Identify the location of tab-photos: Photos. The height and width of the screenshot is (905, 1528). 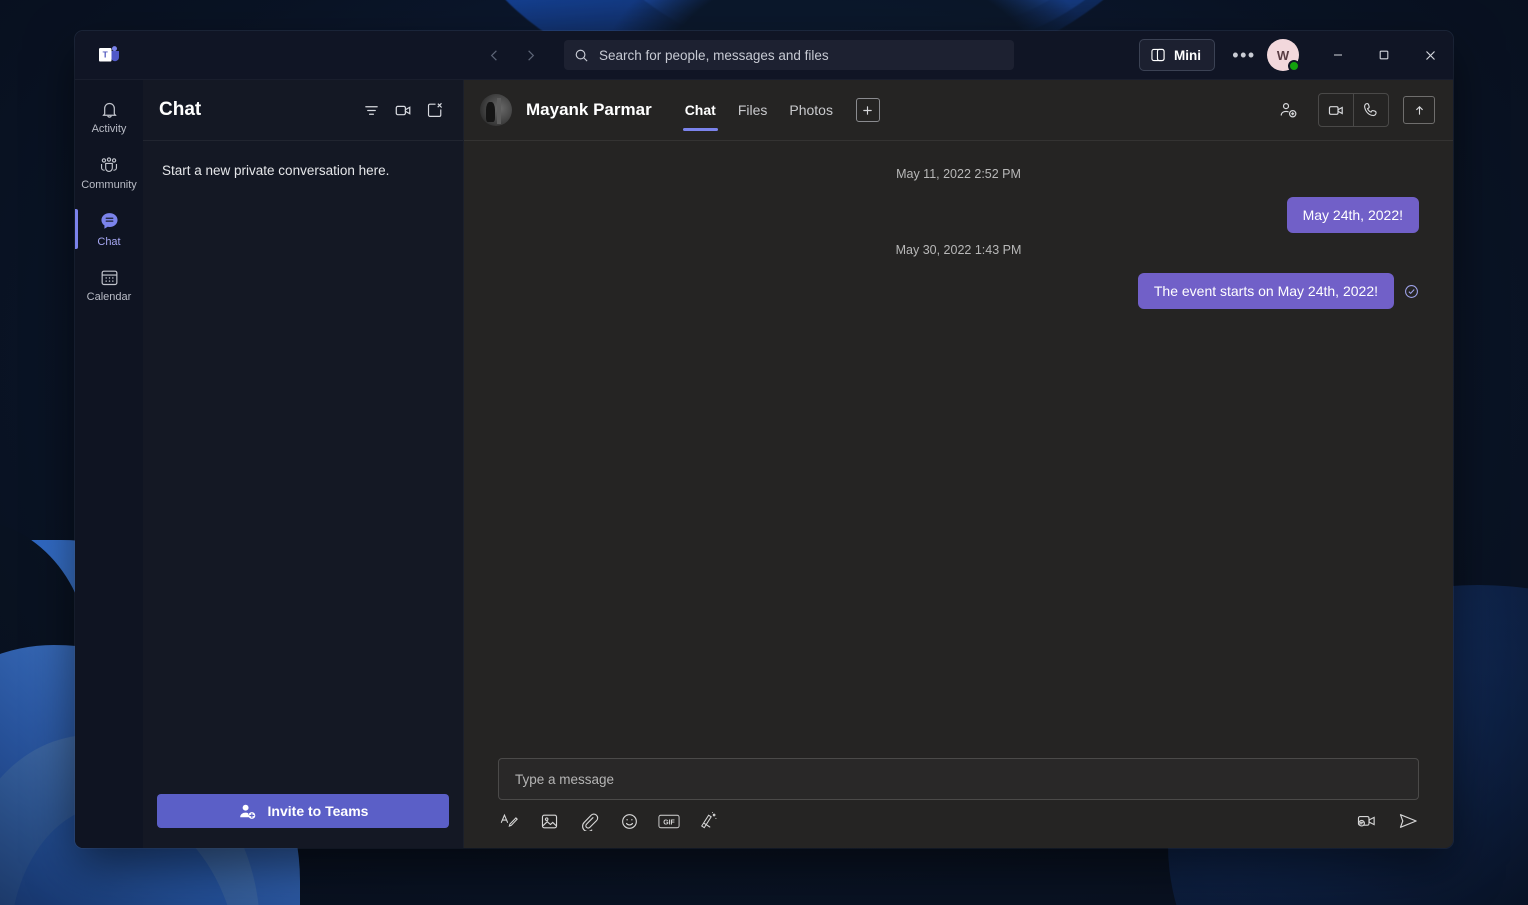
(811, 110).